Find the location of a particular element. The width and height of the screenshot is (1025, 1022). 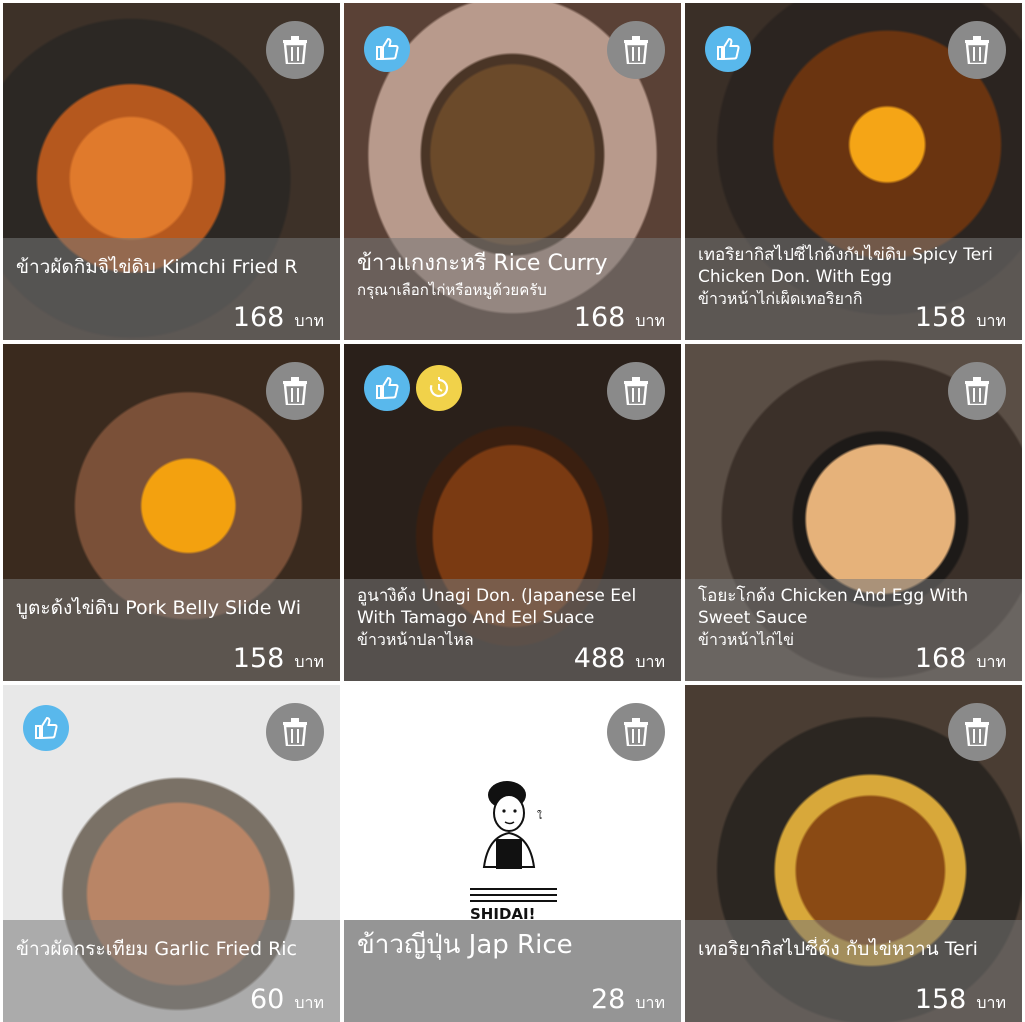

item-price: 488 บาท is located at coordinates (619, 658).